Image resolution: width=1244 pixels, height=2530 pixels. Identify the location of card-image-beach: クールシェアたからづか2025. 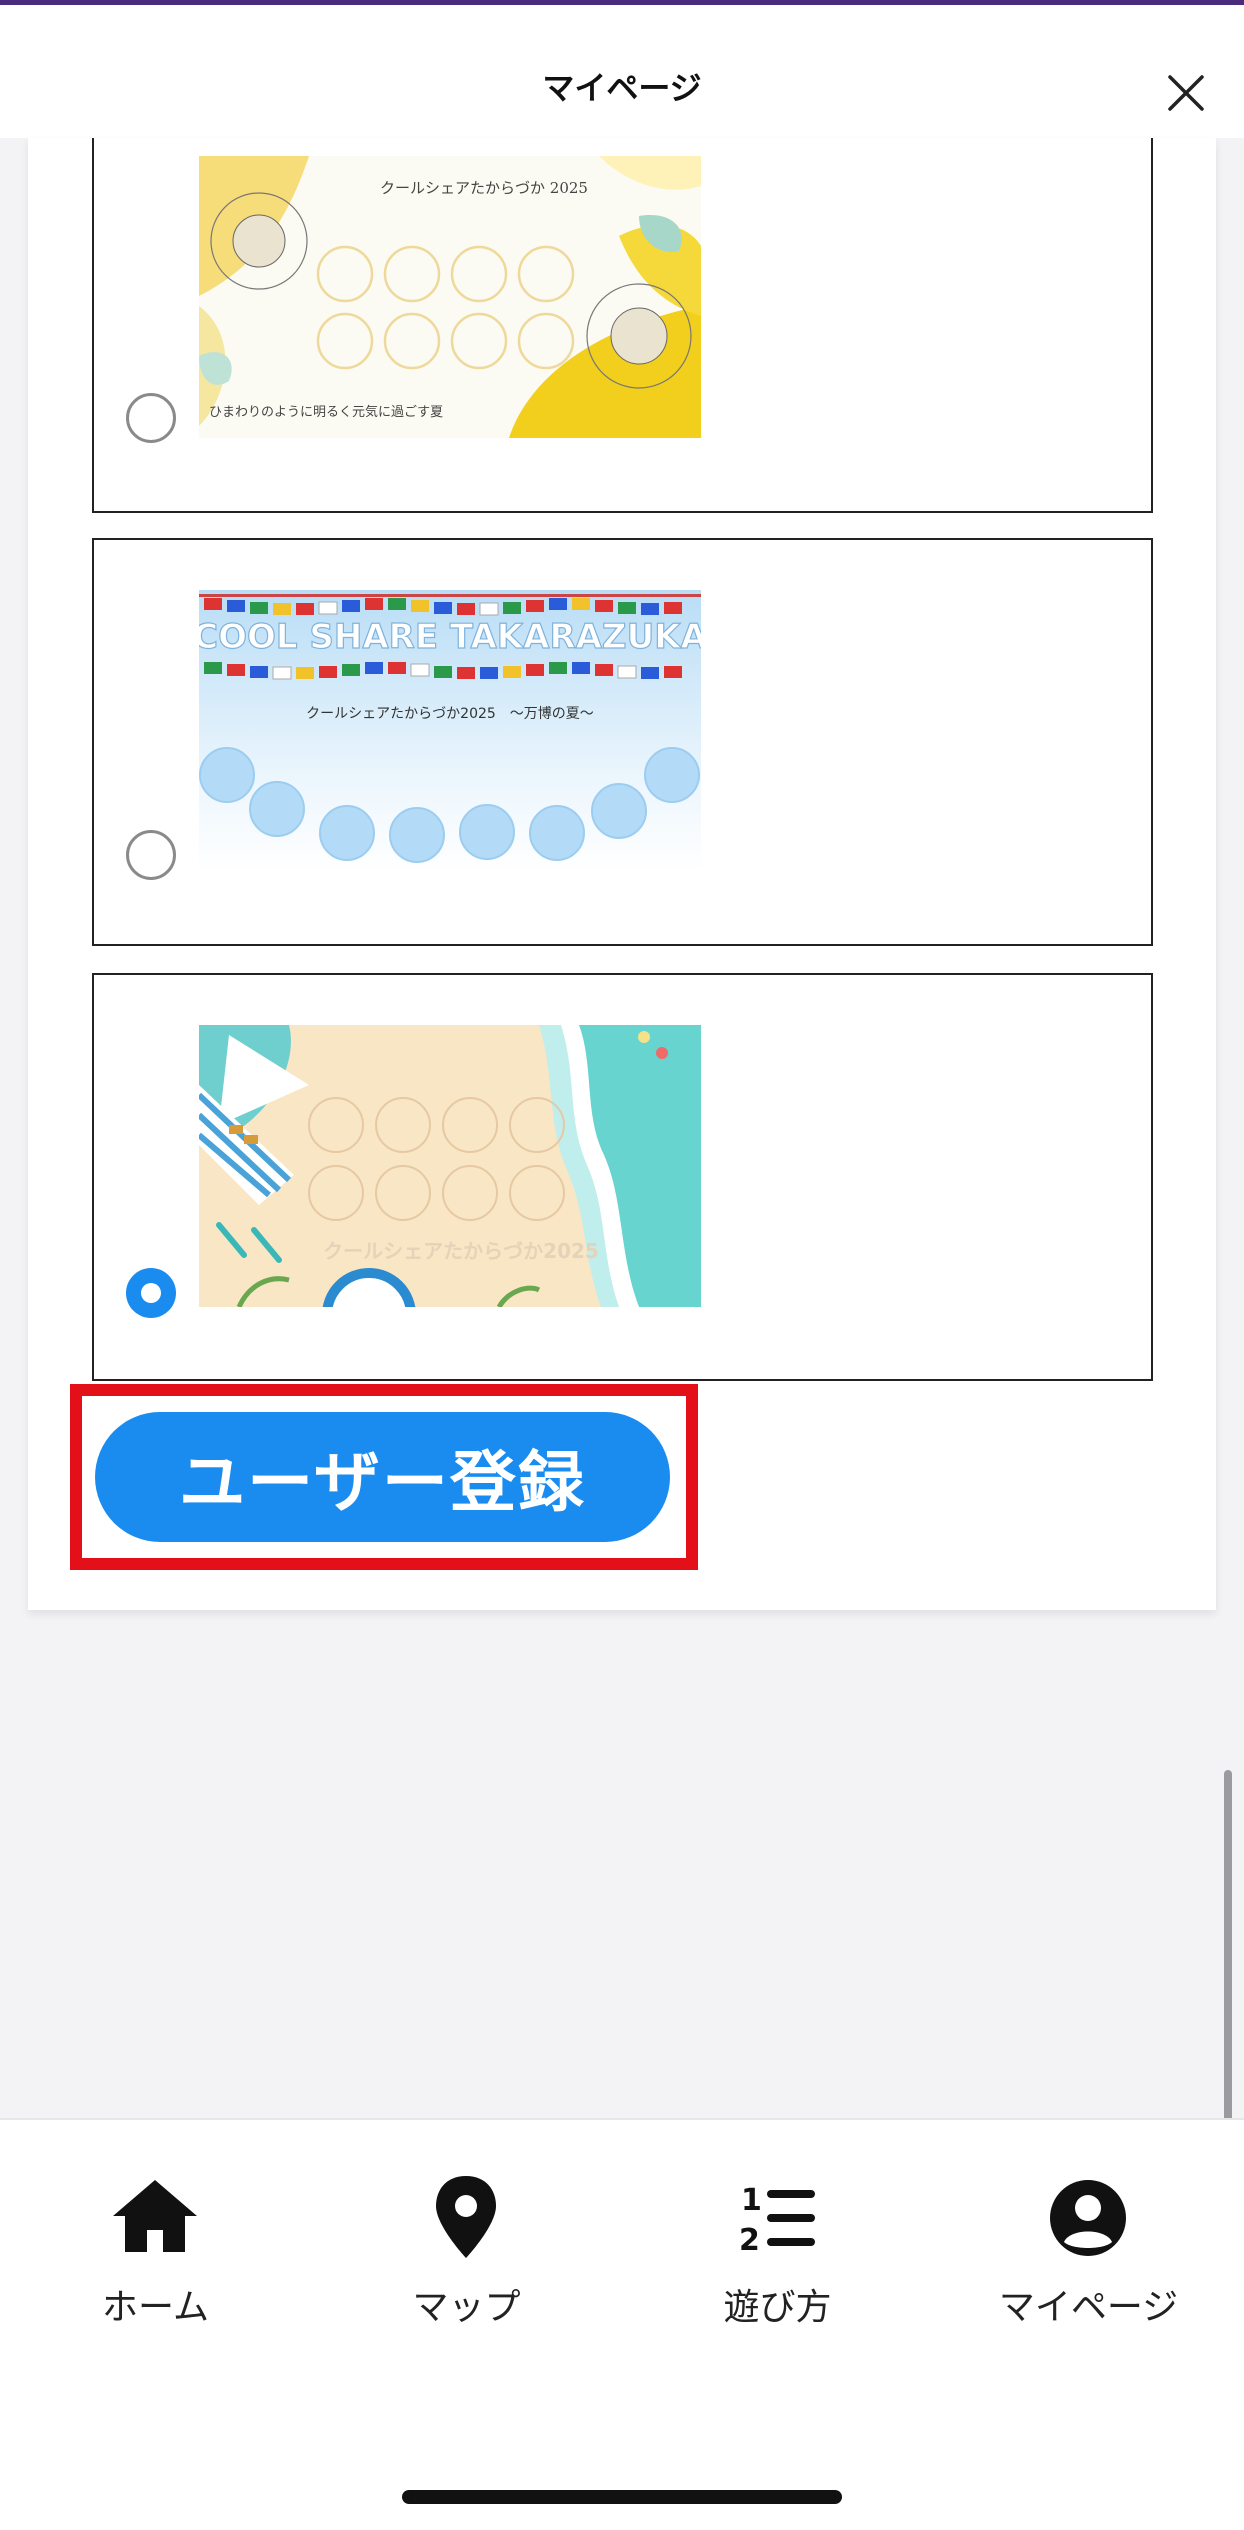
(450, 1166).